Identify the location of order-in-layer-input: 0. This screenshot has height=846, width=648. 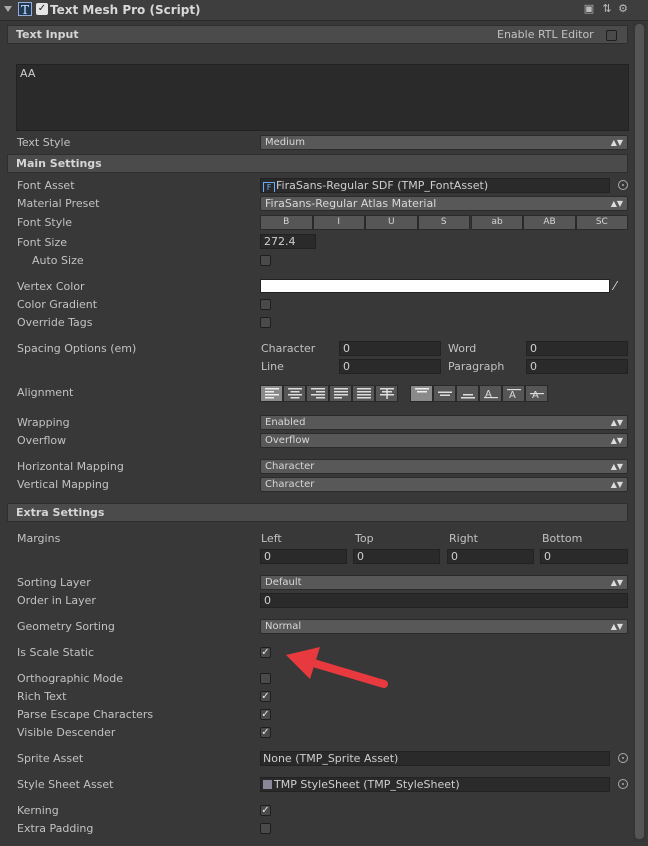
(444, 600).